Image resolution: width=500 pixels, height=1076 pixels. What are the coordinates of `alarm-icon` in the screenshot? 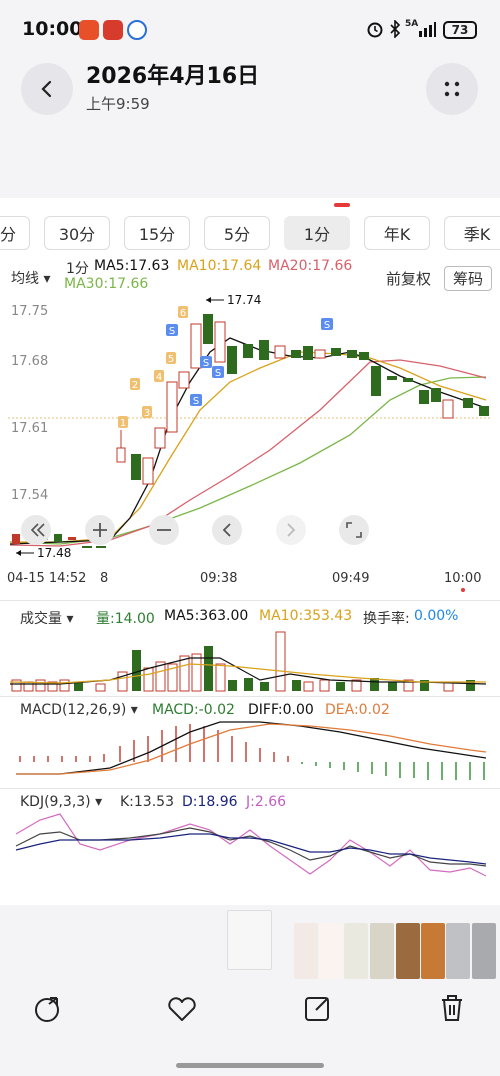 It's located at (375, 30).